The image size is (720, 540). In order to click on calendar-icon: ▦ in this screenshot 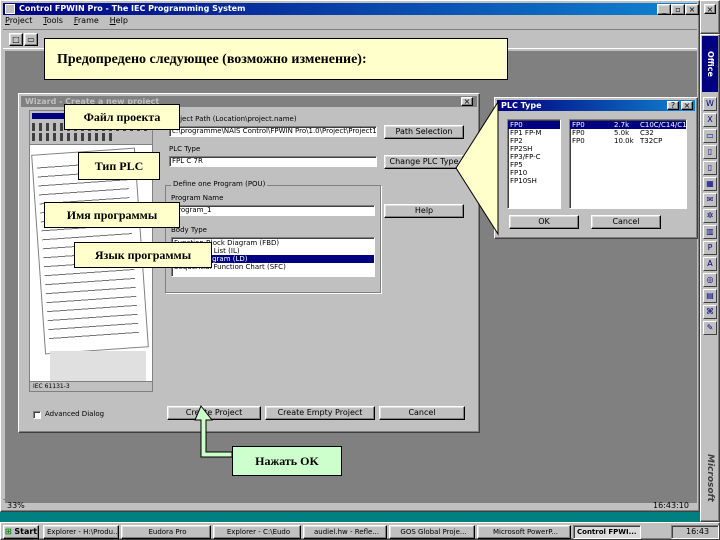, I will do `click(710, 184)`.